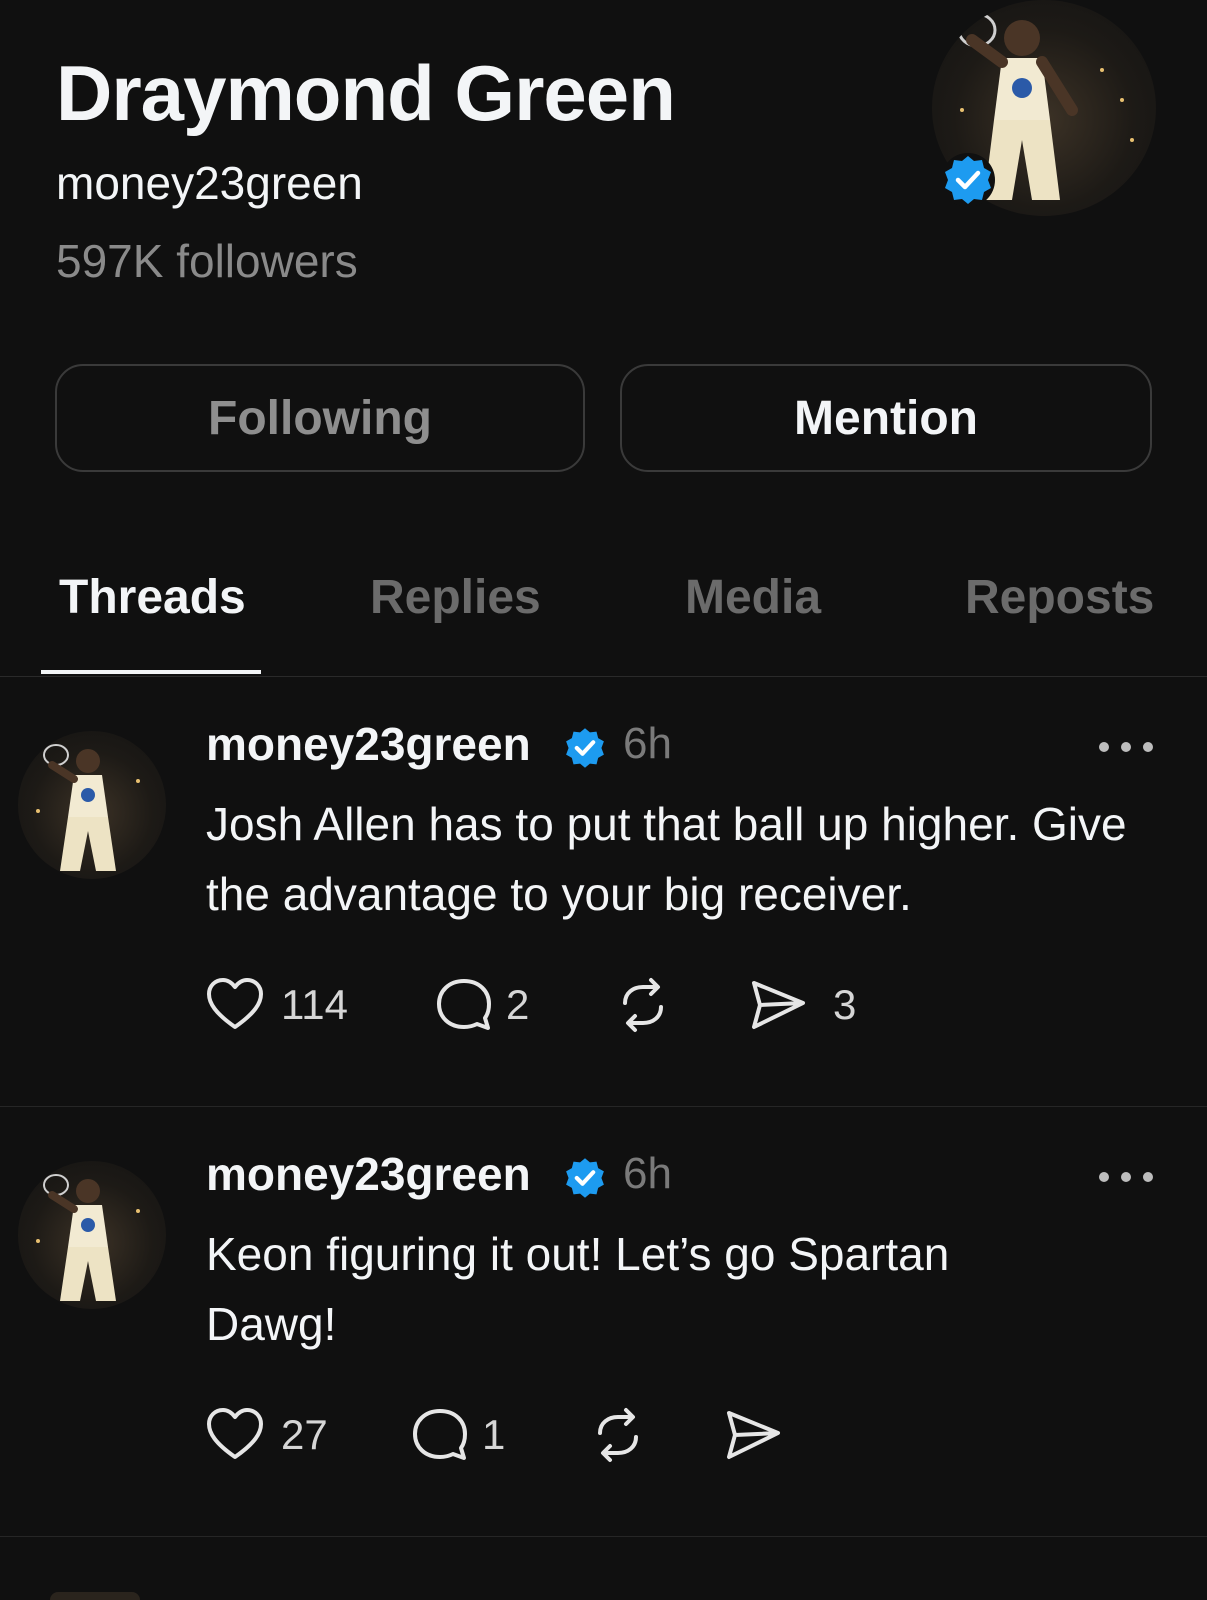  What do you see at coordinates (152, 597) in the screenshot?
I see `tab-threads: Threads` at bounding box center [152, 597].